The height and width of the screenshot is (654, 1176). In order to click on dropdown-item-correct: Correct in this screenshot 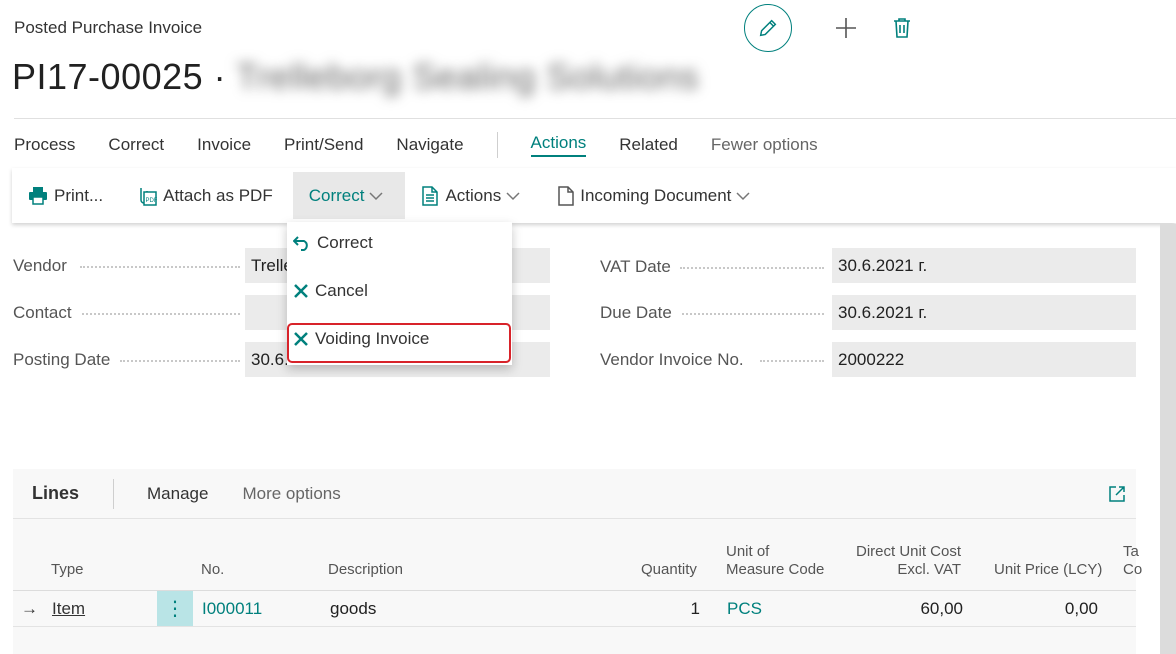, I will do `click(333, 243)`.